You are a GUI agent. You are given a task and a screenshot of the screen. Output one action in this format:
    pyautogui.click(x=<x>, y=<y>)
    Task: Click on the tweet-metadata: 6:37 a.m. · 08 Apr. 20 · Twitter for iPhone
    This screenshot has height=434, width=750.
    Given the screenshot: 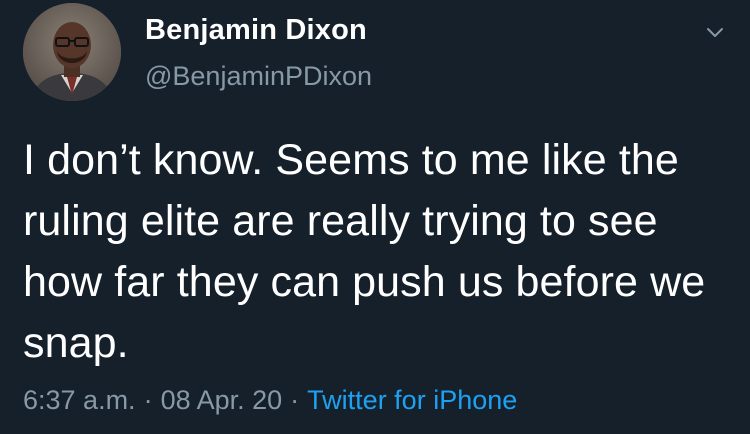 What is the action you would take?
    pyautogui.click(x=270, y=400)
    